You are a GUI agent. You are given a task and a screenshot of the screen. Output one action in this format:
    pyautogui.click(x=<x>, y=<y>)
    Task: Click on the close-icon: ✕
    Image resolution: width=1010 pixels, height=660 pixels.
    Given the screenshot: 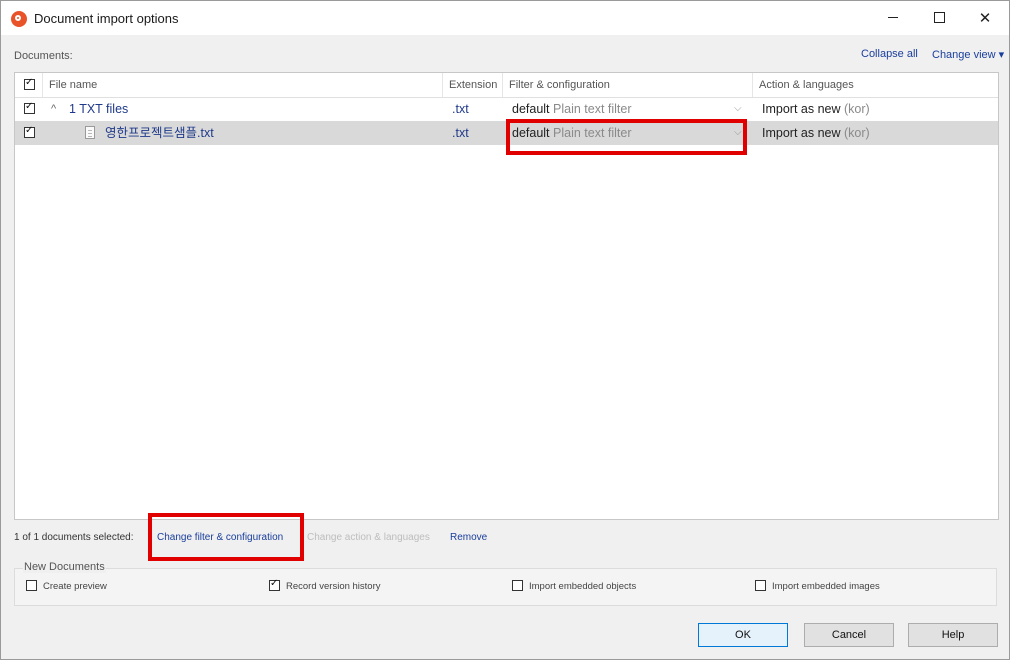 What is the action you would take?
    pyautogui.click(x=985, y=18)
    